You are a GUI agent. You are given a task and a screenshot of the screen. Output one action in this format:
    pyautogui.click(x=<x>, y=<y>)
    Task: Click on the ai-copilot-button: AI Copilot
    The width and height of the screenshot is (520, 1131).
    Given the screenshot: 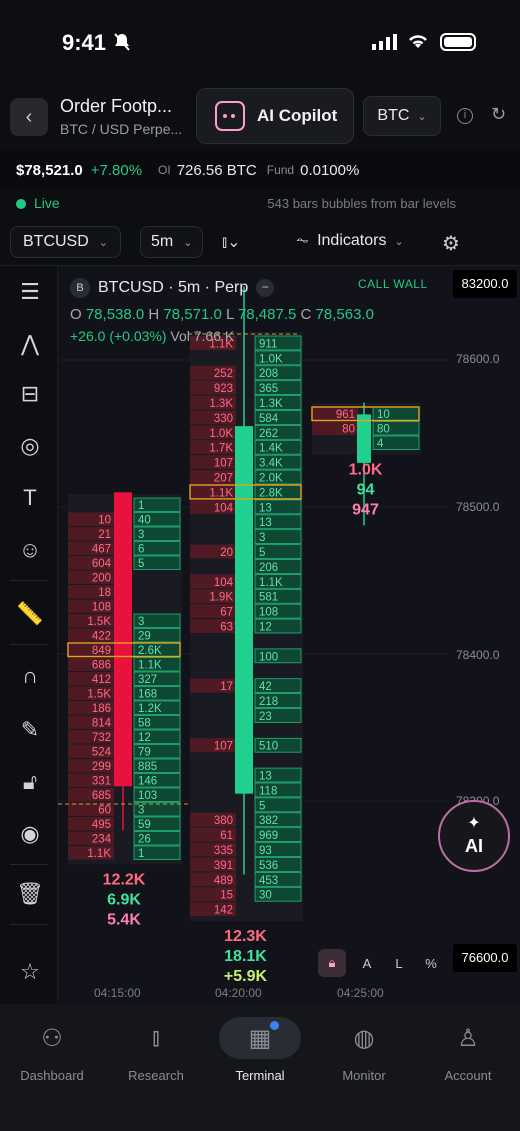 What is the action you would take?
    pyautogui.click(x=275, y=116)
    